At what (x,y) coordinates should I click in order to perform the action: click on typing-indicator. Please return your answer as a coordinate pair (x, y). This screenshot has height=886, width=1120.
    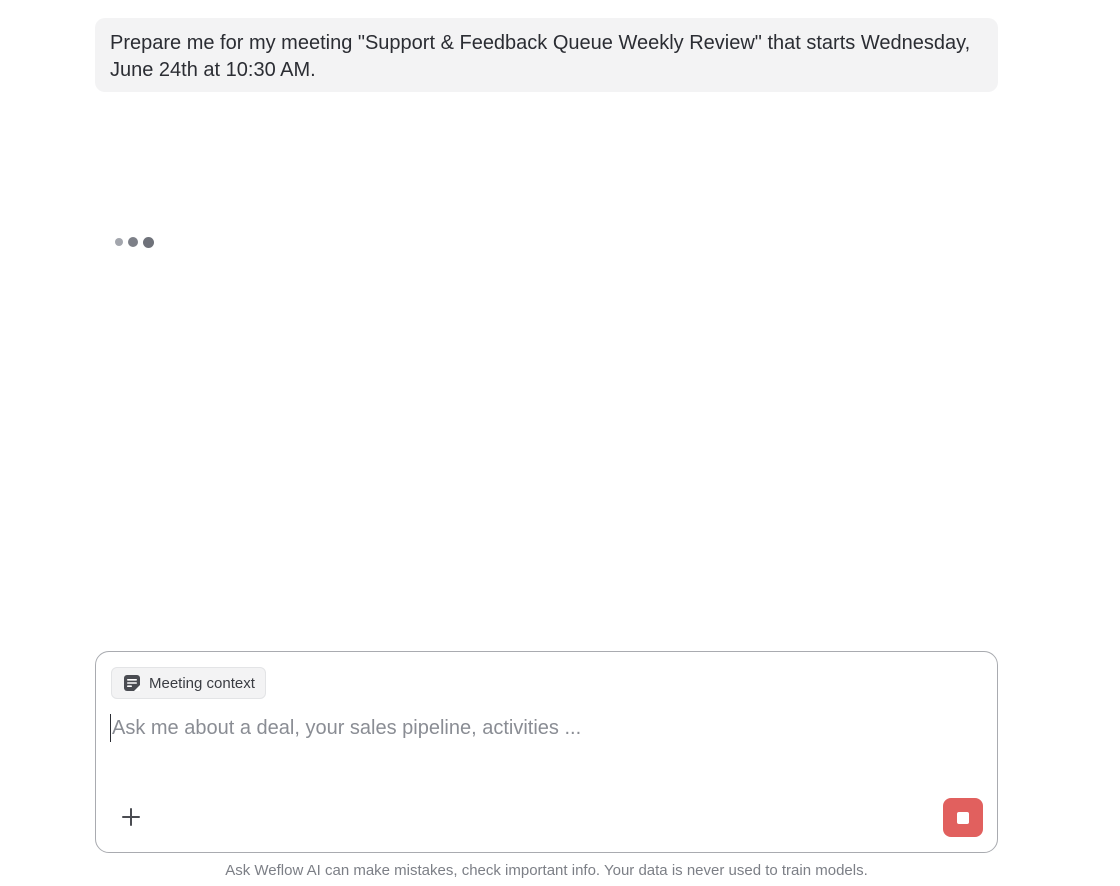
    Looking at the image, I should click on (134, 242).